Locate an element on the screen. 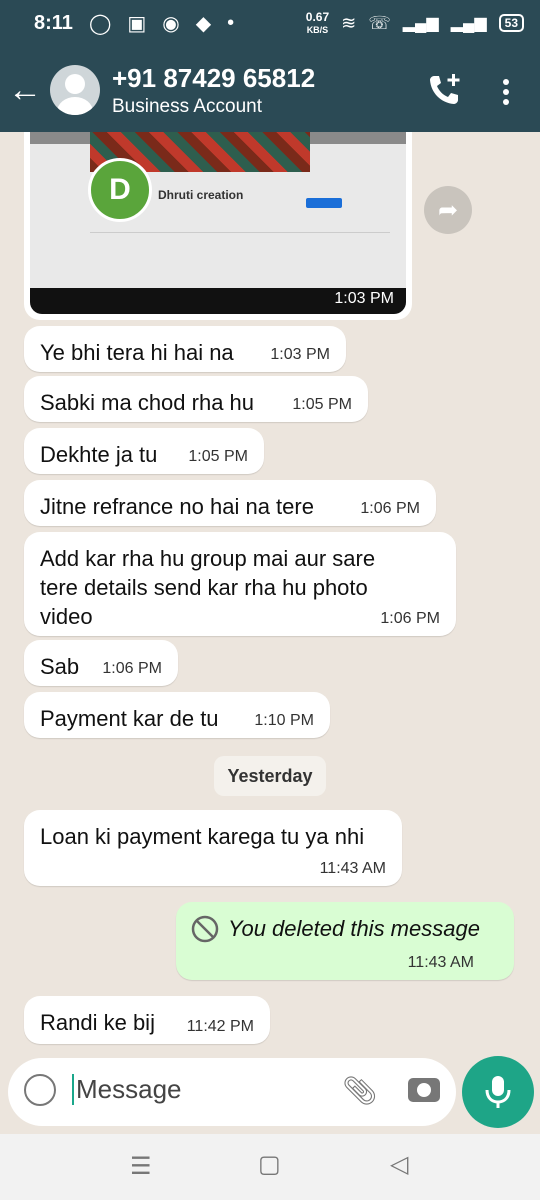 This screenshot has height=1200, width=540. message-text: Ye bhi tera hi hai na is located at coordinates (137, 352).